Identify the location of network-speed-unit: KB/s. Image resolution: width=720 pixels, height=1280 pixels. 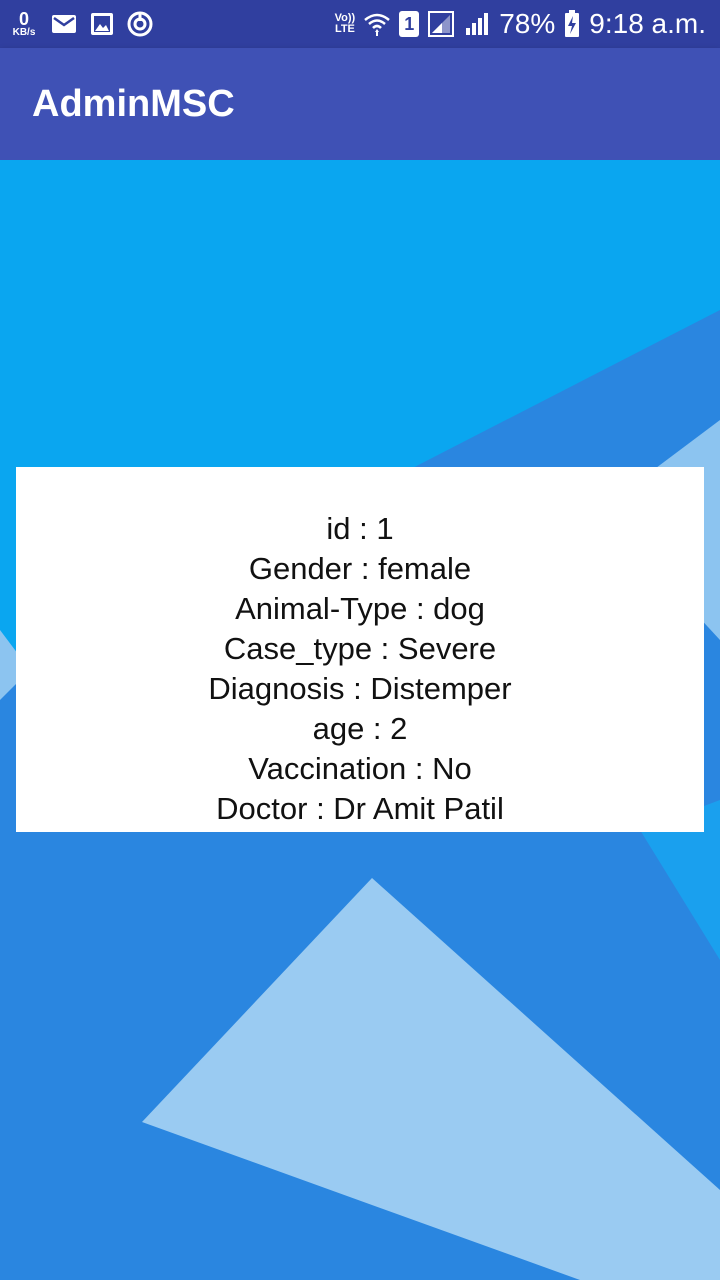
(24, 32).